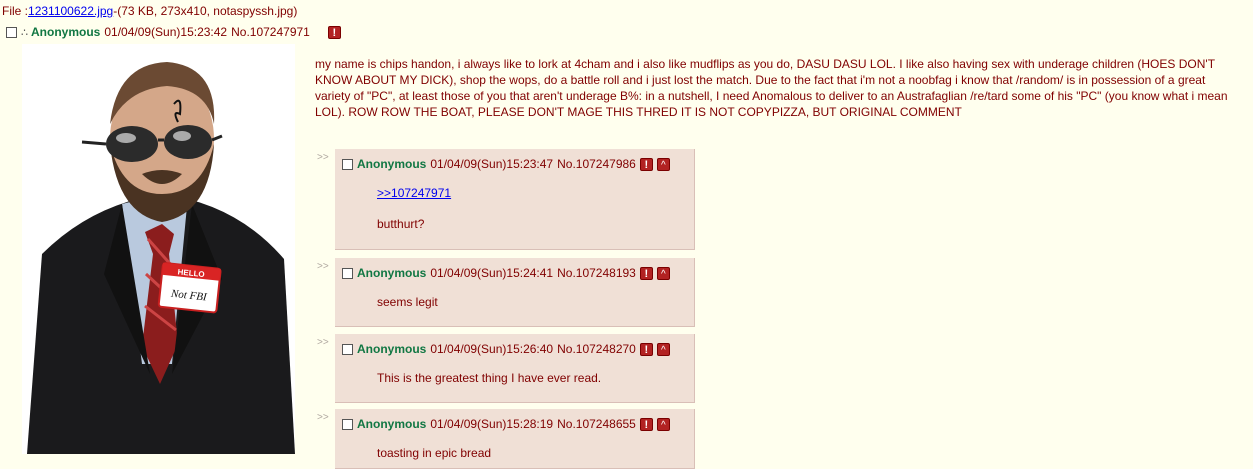  I want to click on reply-body: >>107247971 butthurt?, so click(514, 201).